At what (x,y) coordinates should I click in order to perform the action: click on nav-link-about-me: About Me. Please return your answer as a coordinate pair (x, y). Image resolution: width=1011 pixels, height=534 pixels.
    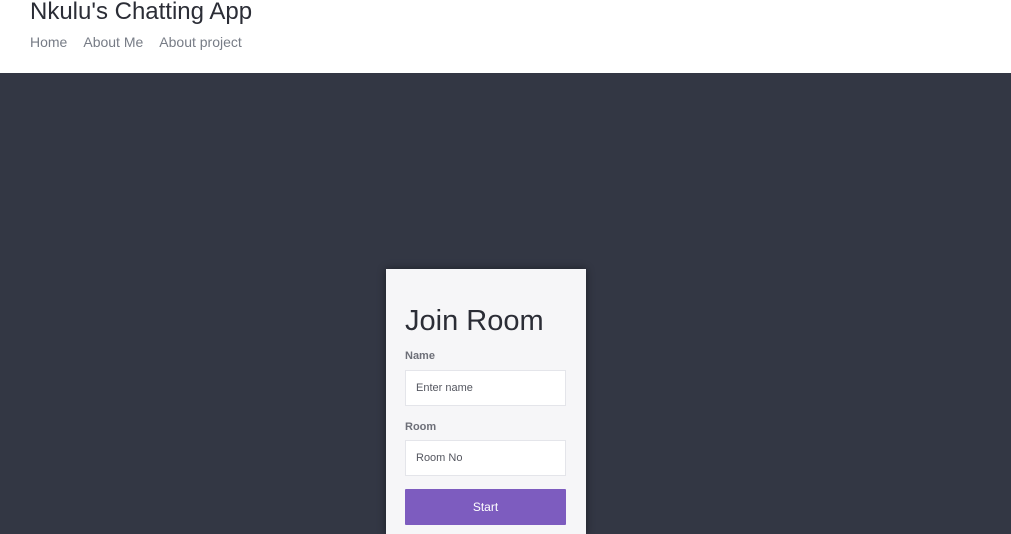
    Looking at the image, I should click on (113, 42).